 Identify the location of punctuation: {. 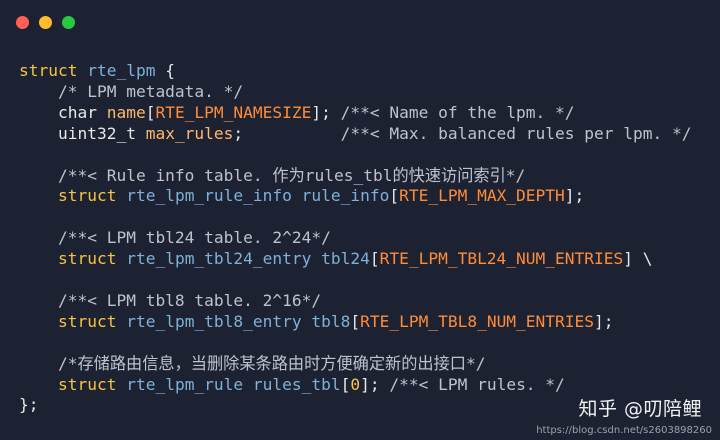
(165, 70).